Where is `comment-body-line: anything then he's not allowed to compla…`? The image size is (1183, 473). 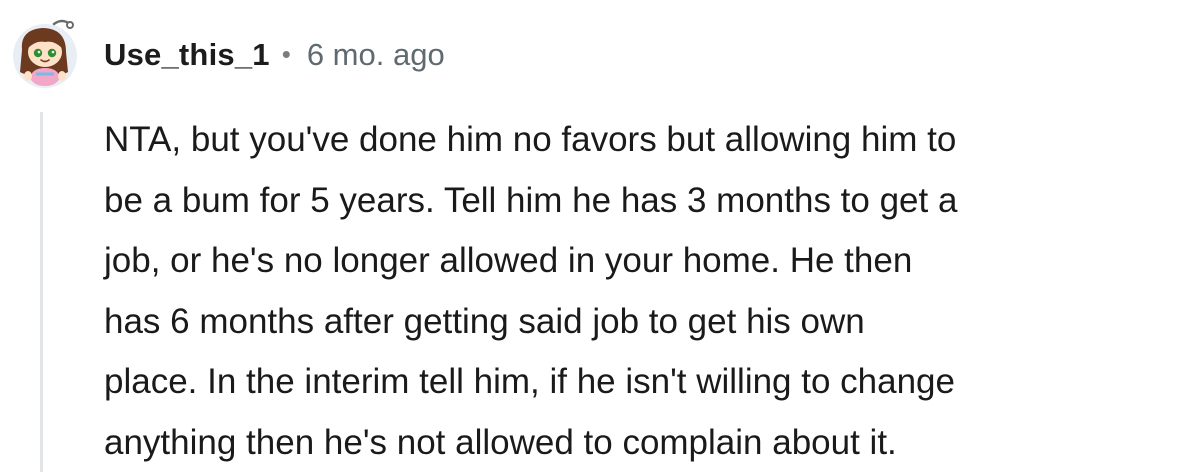 comment-body-line: anything then he's not allowed to compla… is located at coordinates (641, 443).